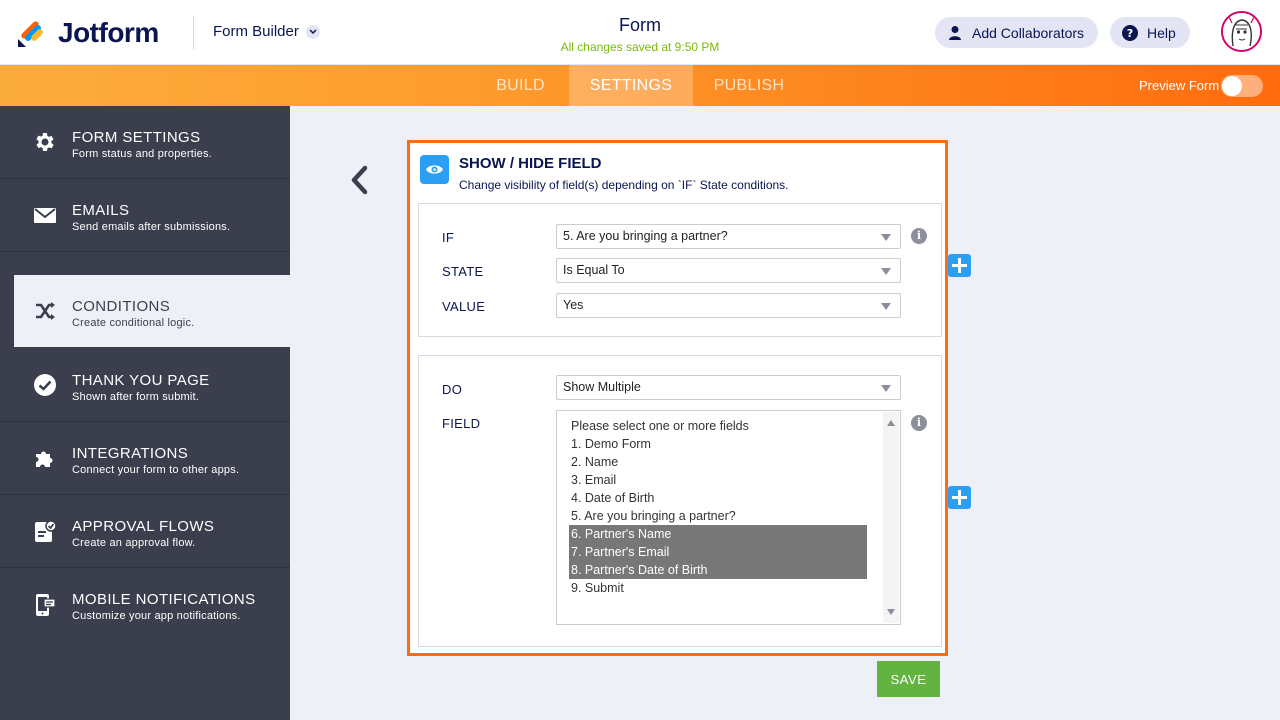  Describe the element at coordinates (134, 543) in the screenshot. I see `sidebar-item-subtitle: Create an approval flow.` at that location.